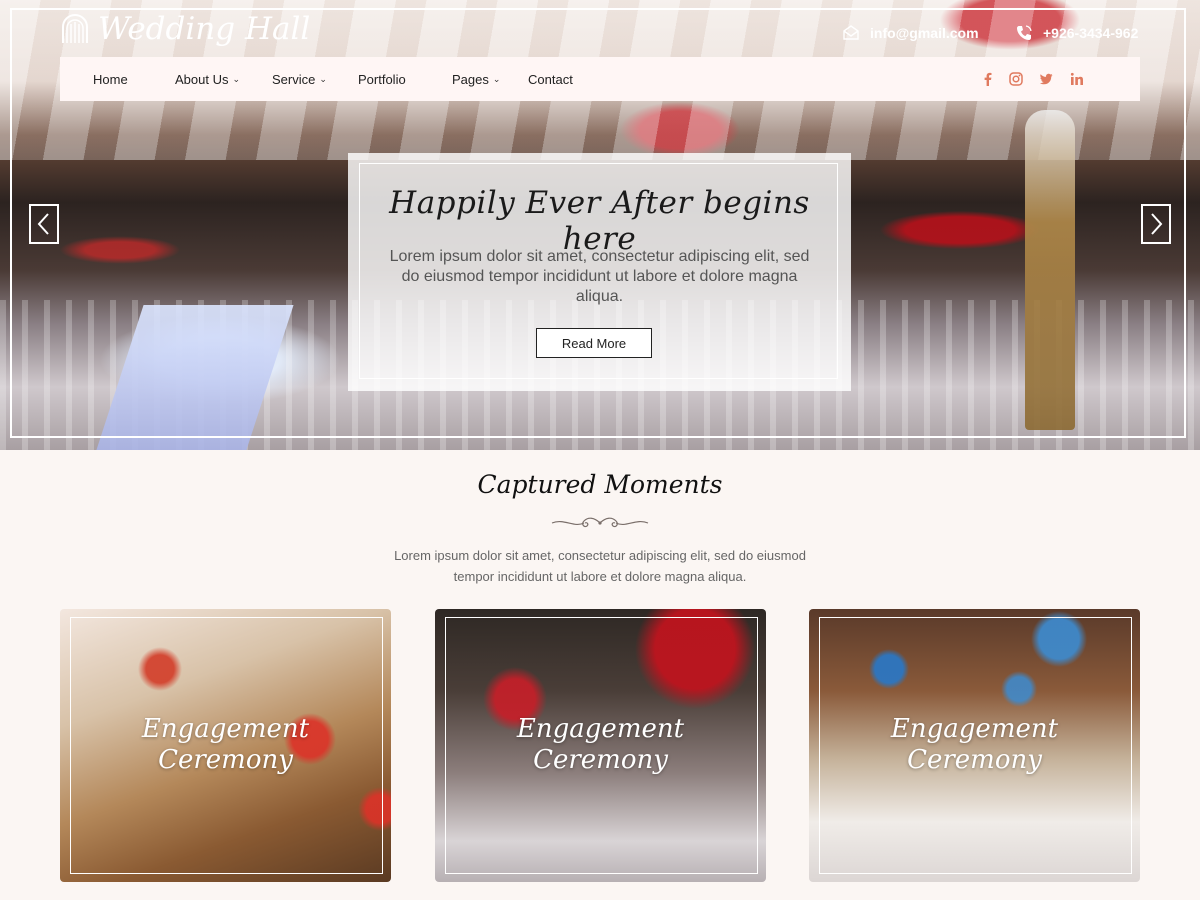  I want to click on envelope-icon, so click(851, 32).